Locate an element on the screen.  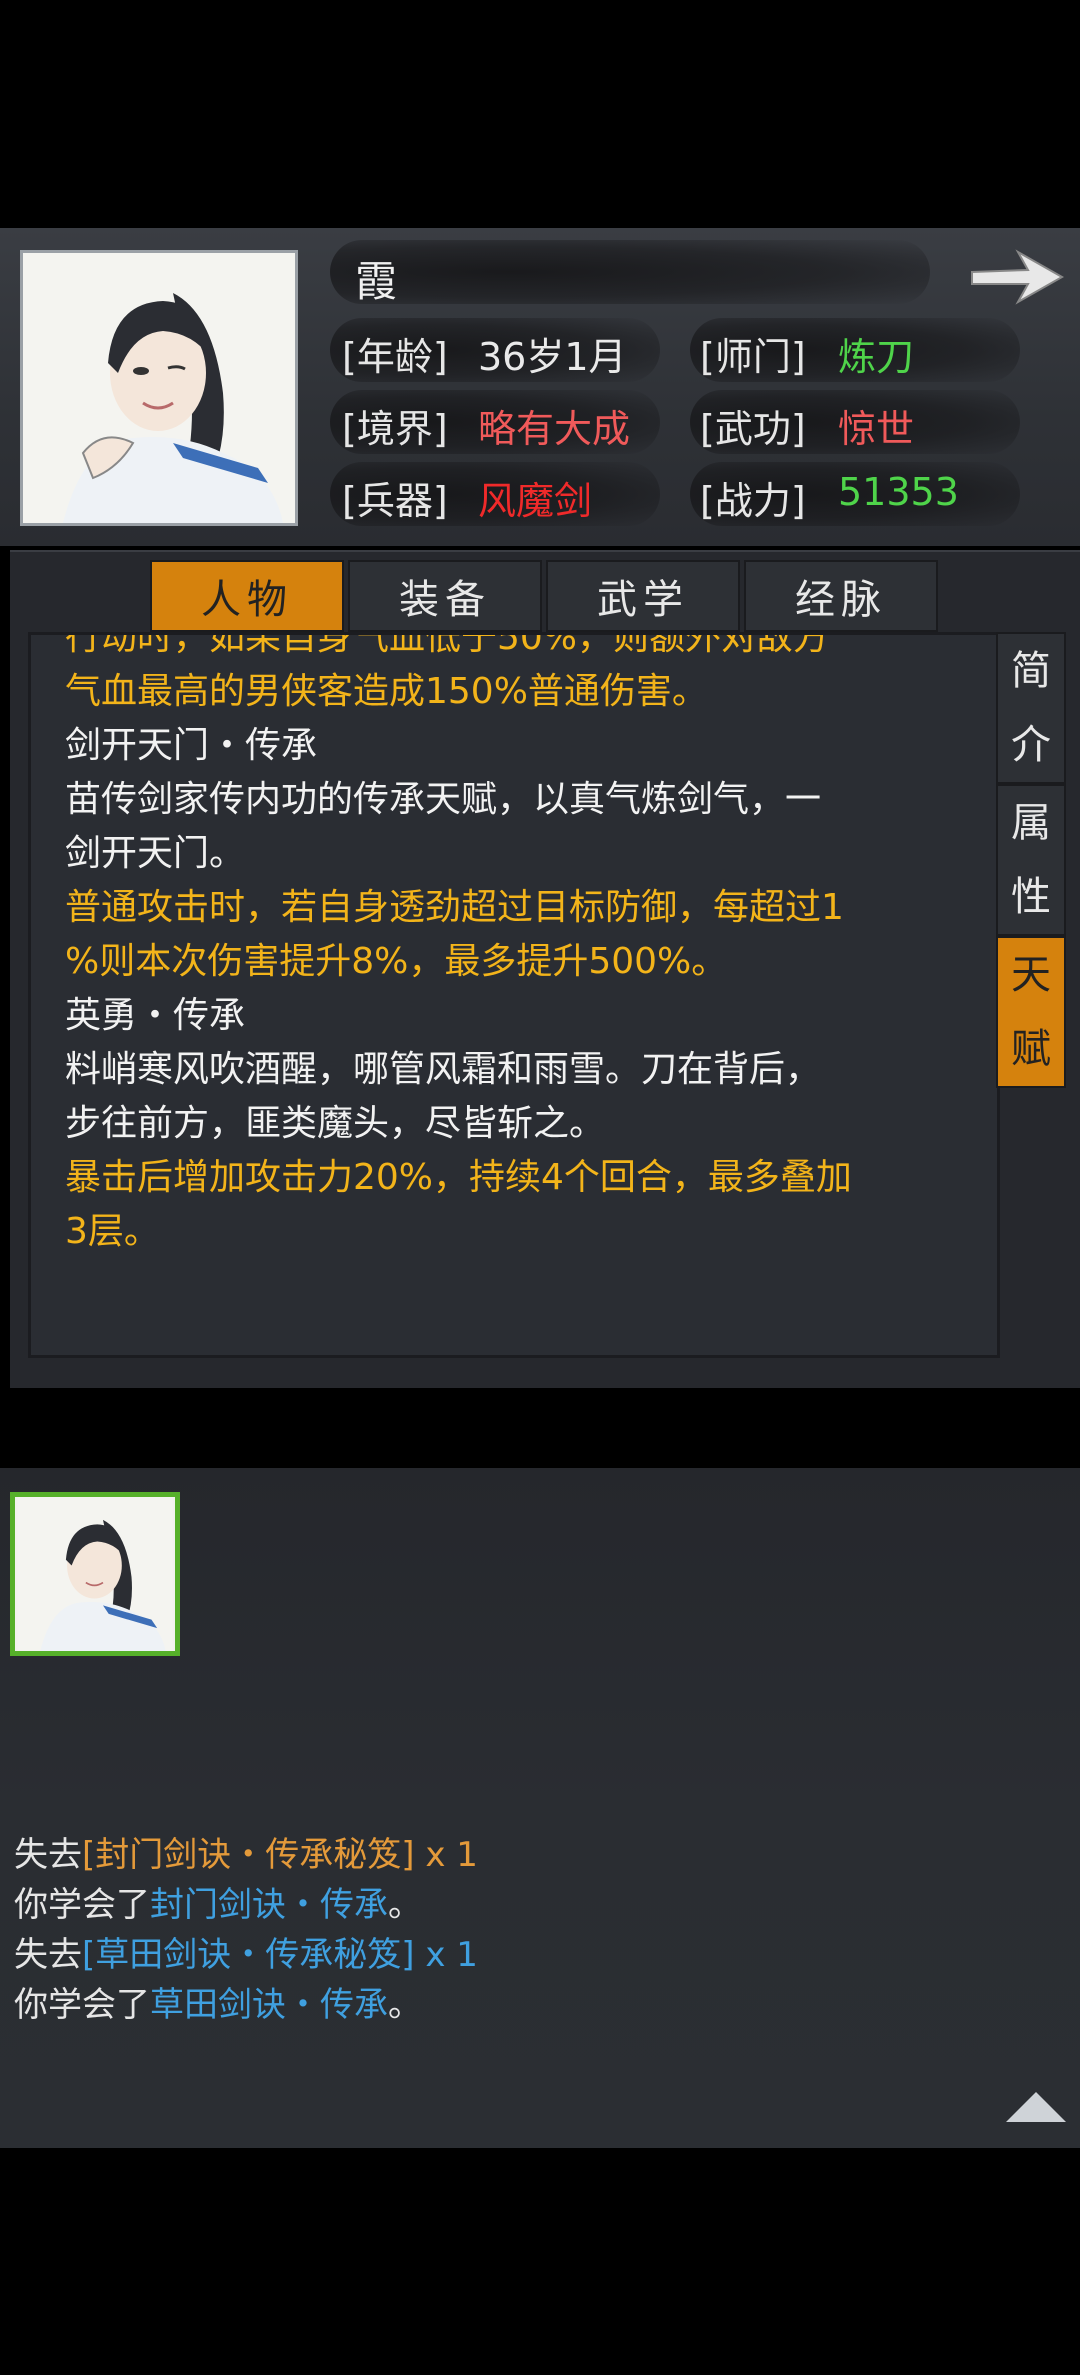
stat-weapon-value: 风魔剑 is located at coordinates (535, 501).